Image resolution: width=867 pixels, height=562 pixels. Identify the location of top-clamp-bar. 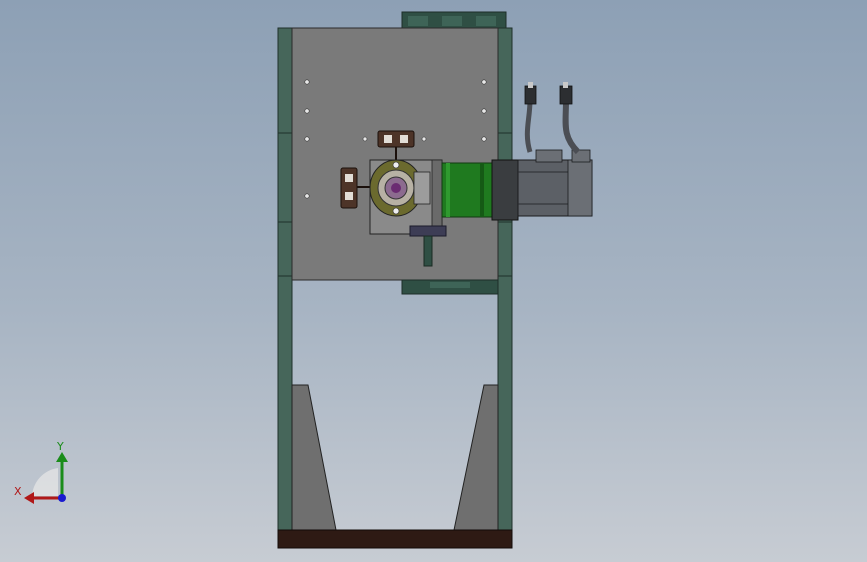
(454, 21).